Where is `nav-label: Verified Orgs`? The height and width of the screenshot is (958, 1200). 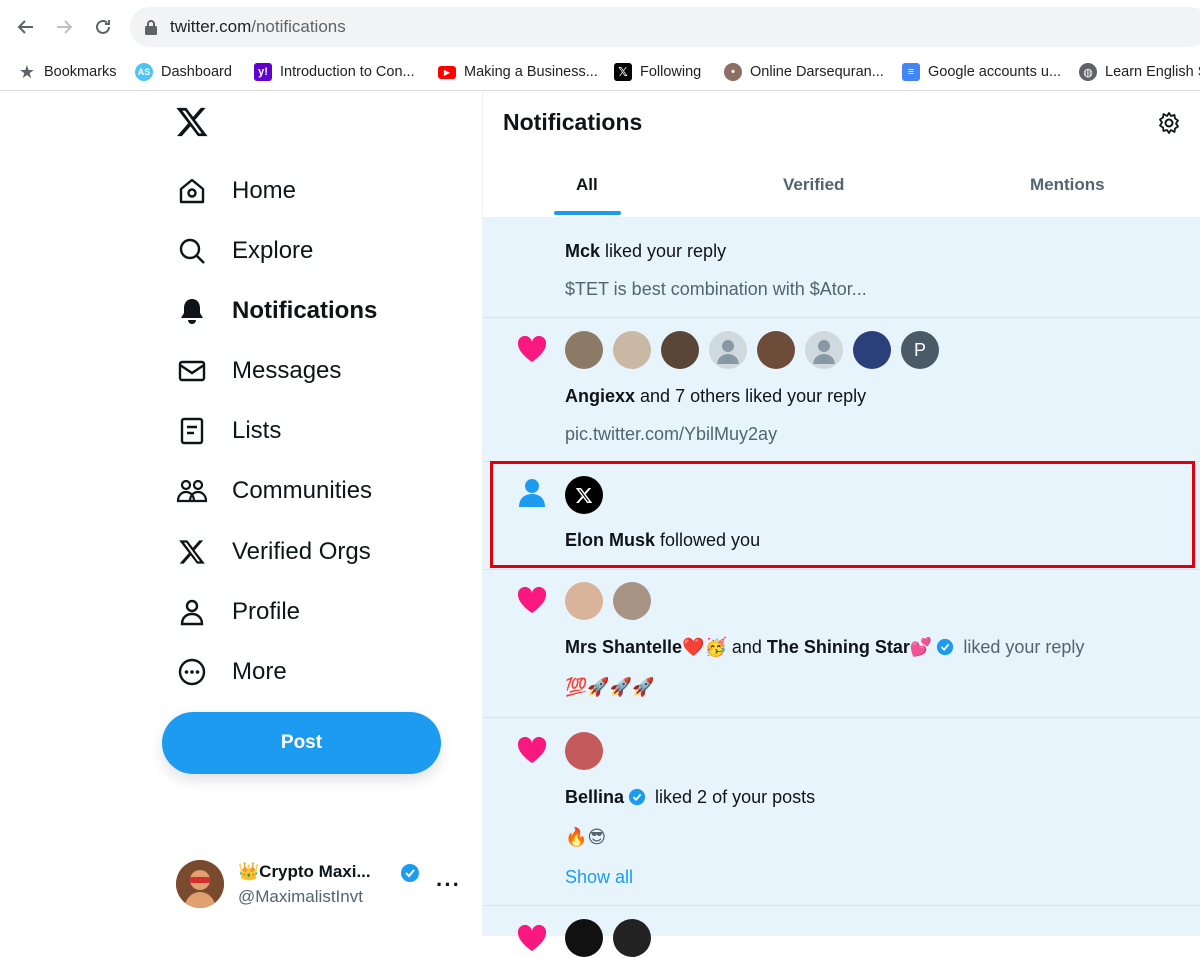
nav-label: Verified Orgs is located at coordinates (301, 551).